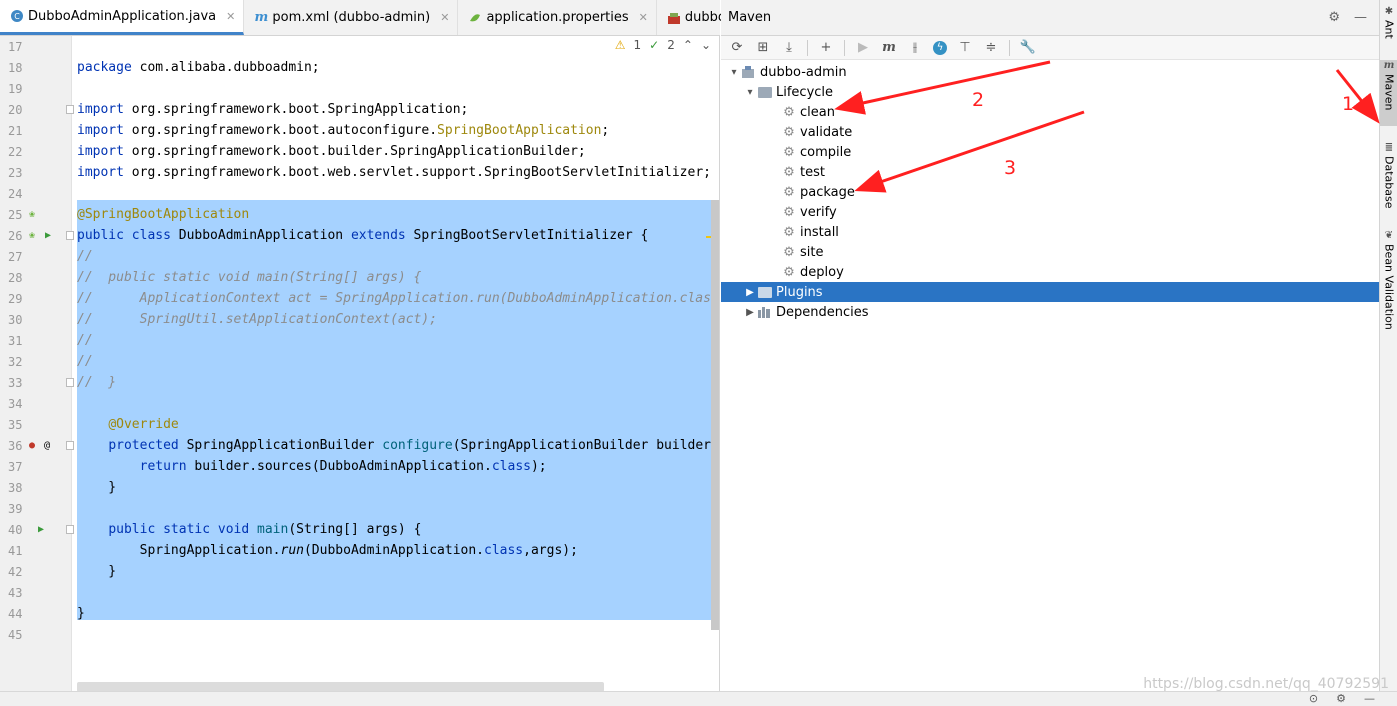 The height and width of the screenshot is (706, 1397). Describe the element at coordinates (1050, 172) in the screenshot. I see `lifecycle-goal-test: ⚙ test` at that location.